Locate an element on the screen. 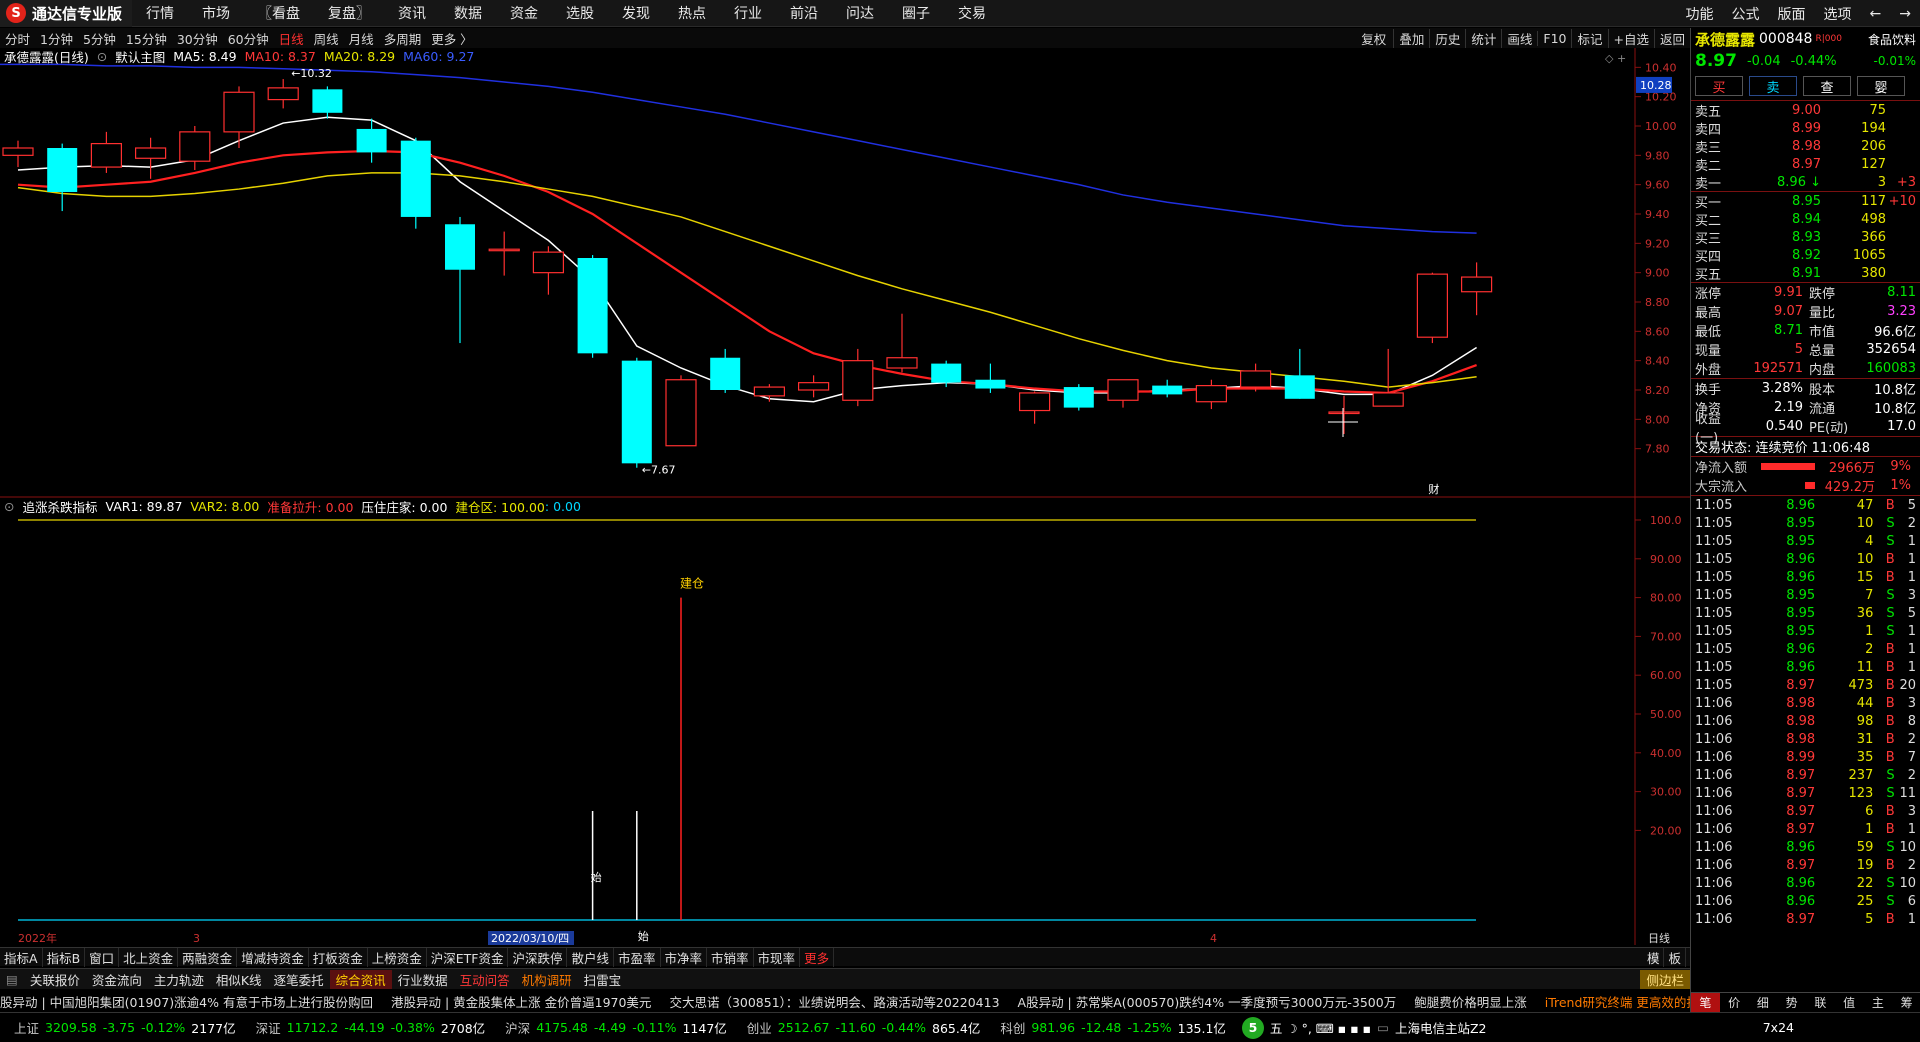 The image size is (1920, 1042). info-tab-0: 关联报价 is located at coordinates (55, 979).